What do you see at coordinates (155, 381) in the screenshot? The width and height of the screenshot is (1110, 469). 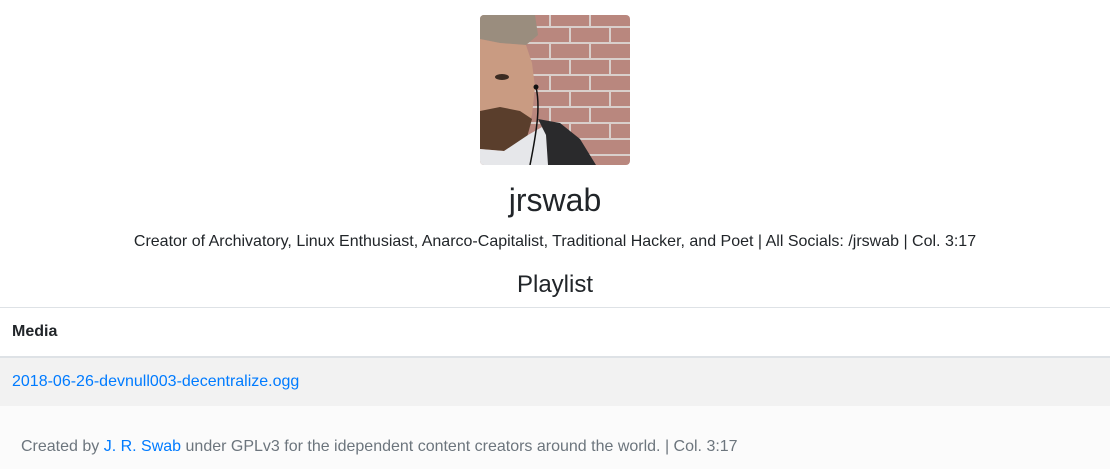 I see `media-file-link: 2018-06-26-devnull003-decentralize.ogg` at bounding box center [155, 381].